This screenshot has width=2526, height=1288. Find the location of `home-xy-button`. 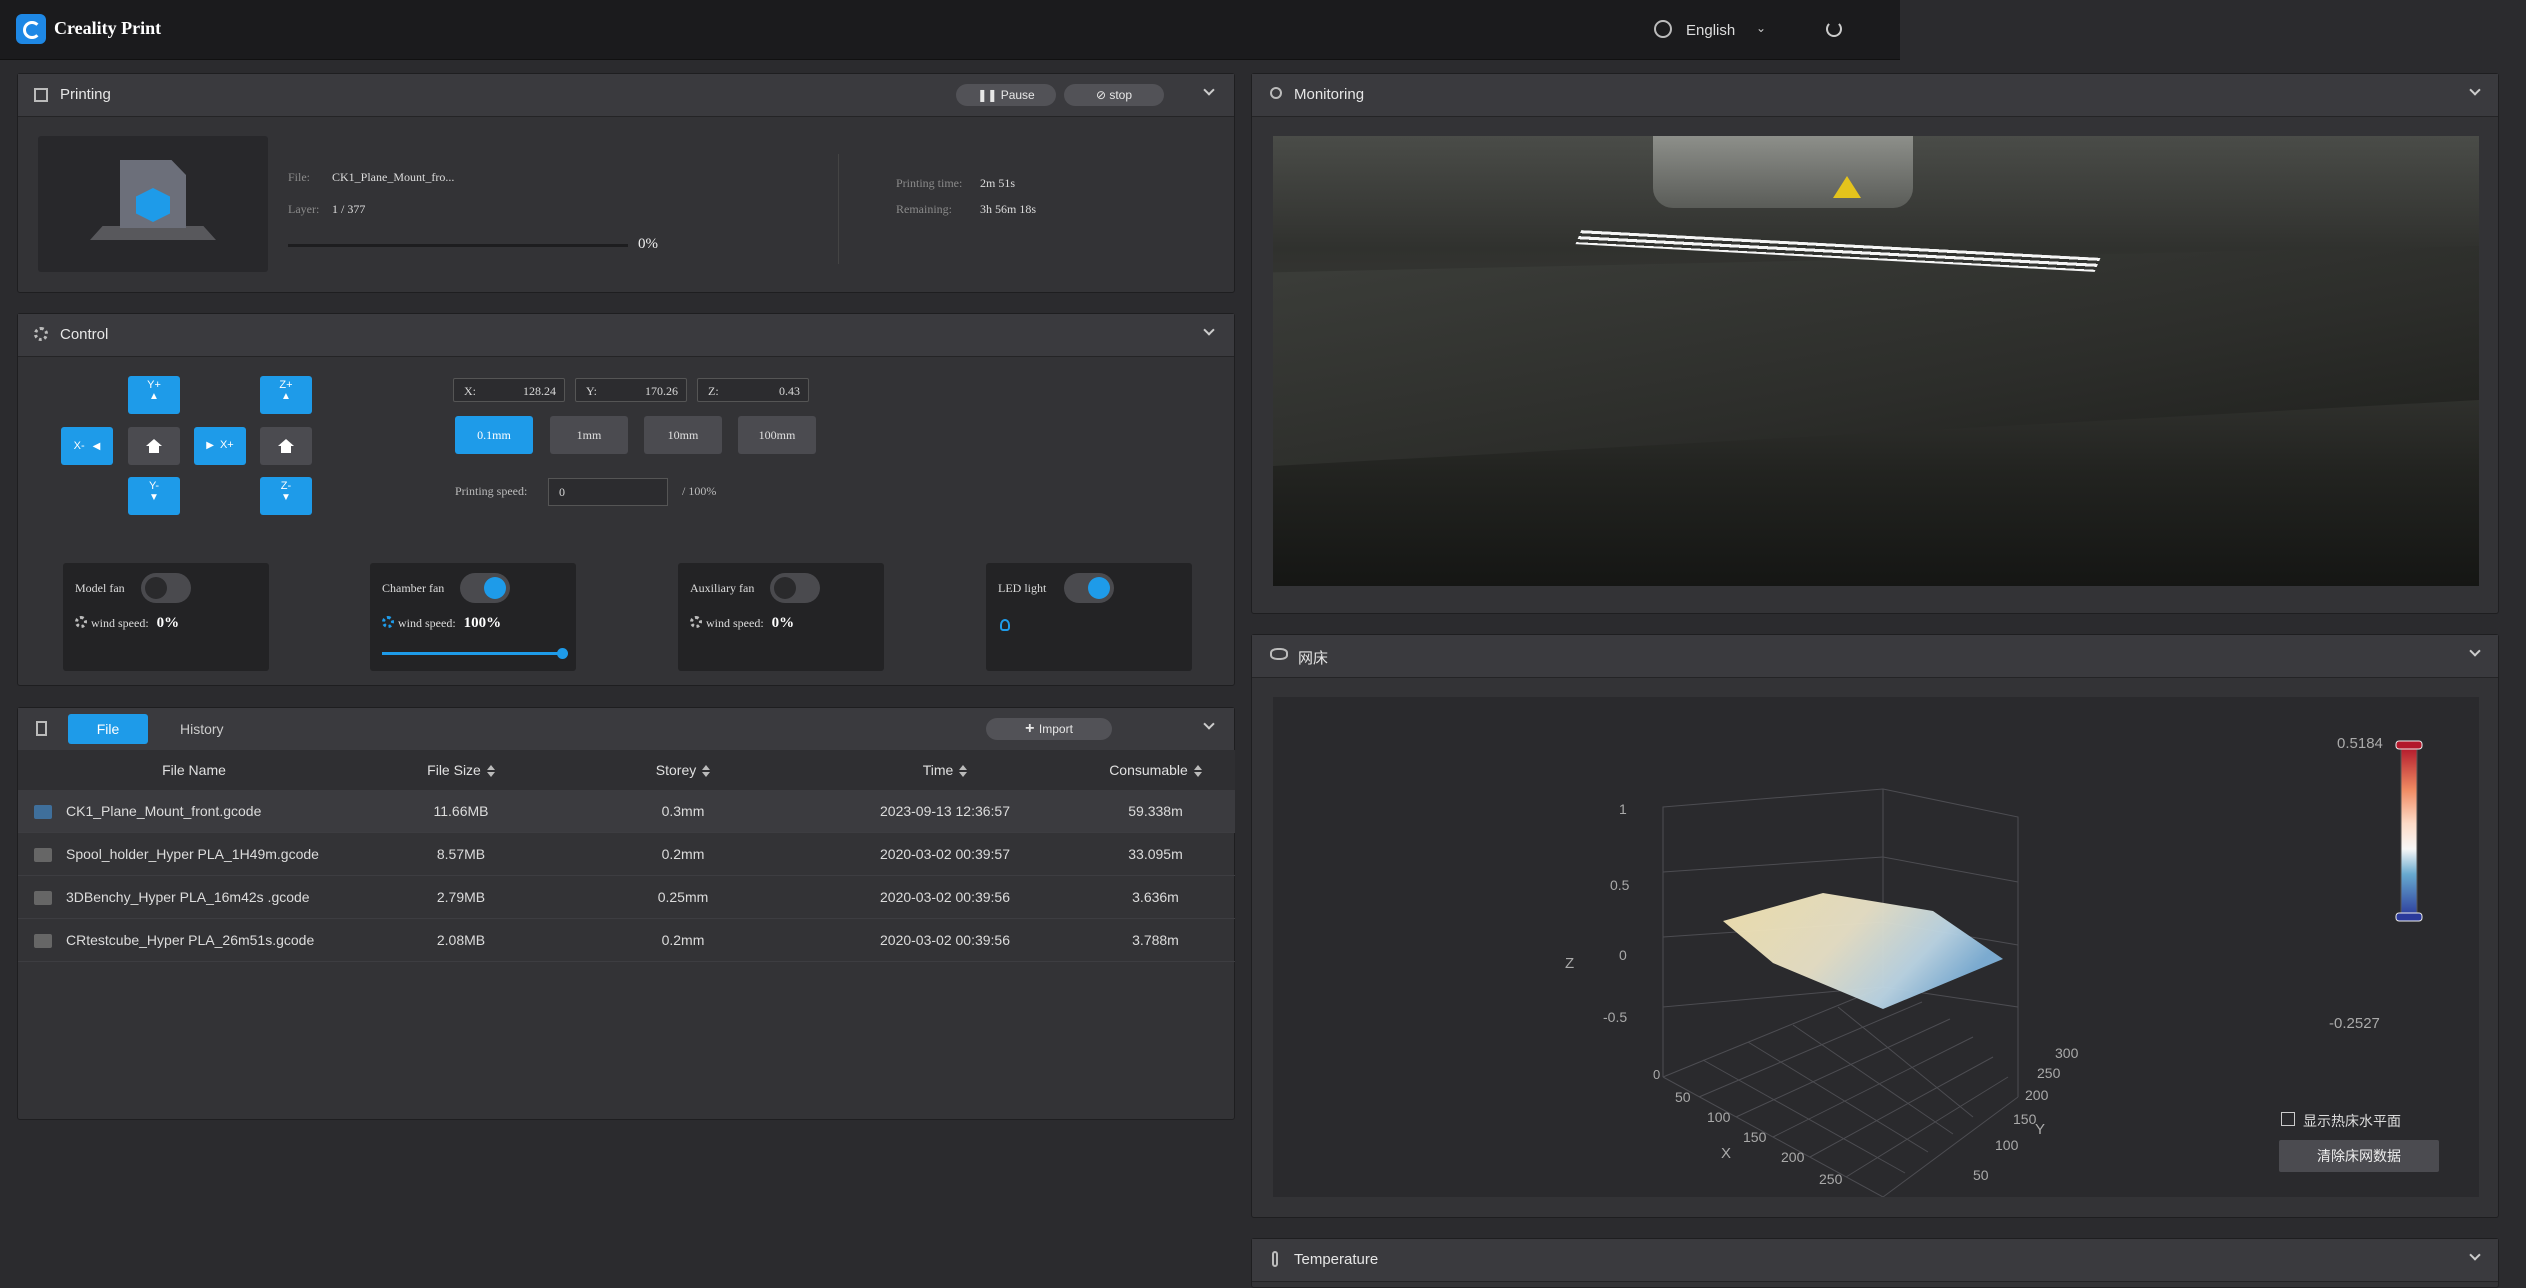

home-xy-button is located at coordinates (154, 446).